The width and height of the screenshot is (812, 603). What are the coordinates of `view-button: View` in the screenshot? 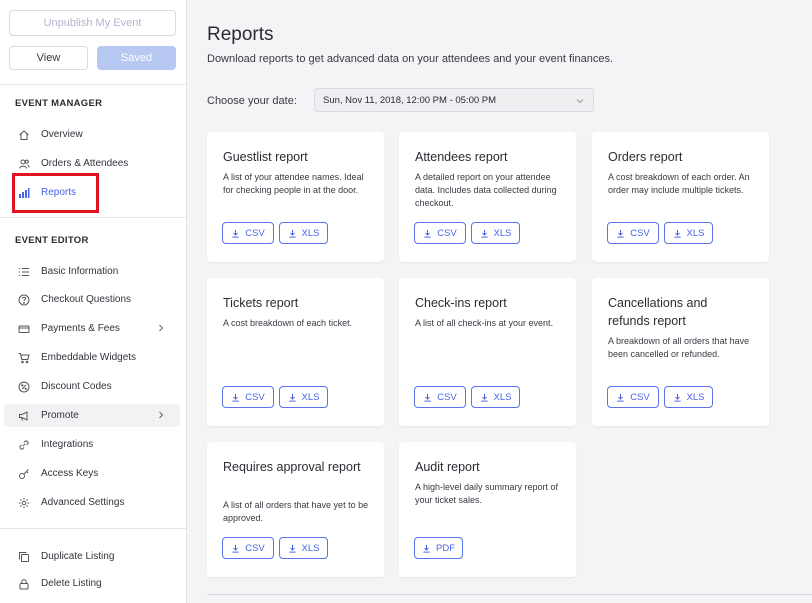 It's located at (48, 58).